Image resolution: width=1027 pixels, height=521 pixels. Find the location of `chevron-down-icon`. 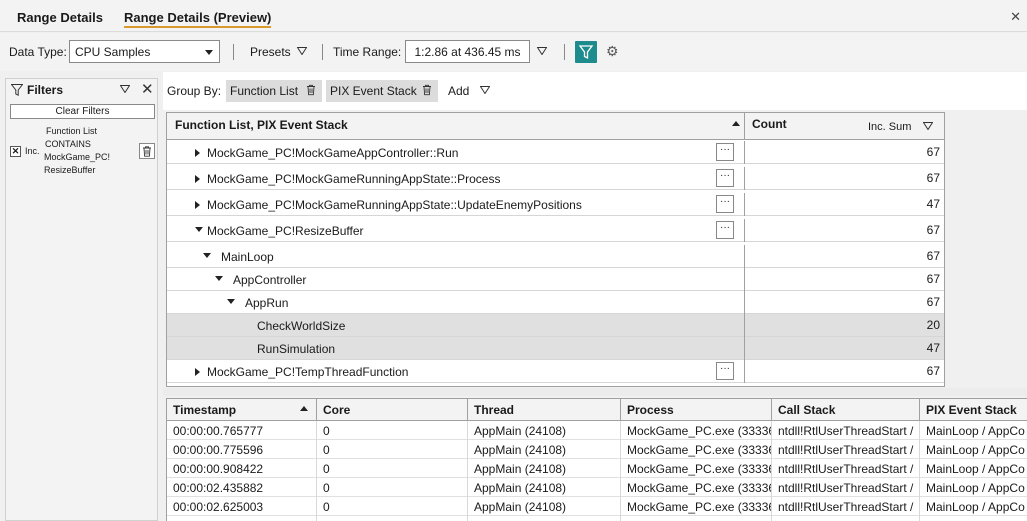

chevron-down-icon is located at coordinates (209, 52).